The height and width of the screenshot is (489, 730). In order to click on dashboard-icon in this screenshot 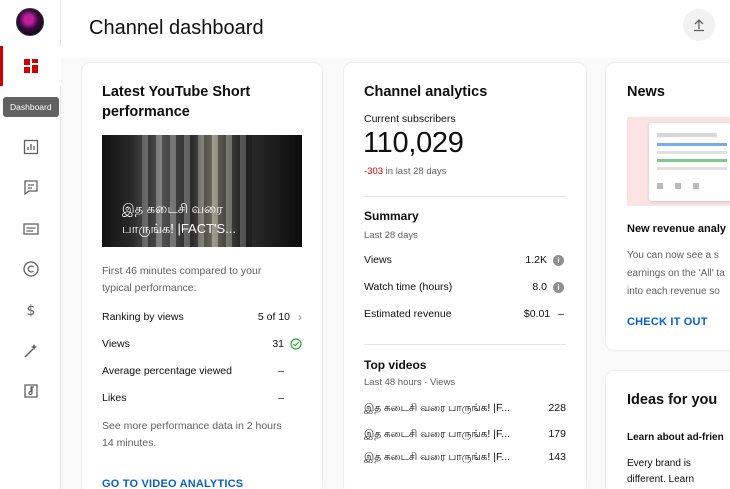, I will do `click(30, 66)`.